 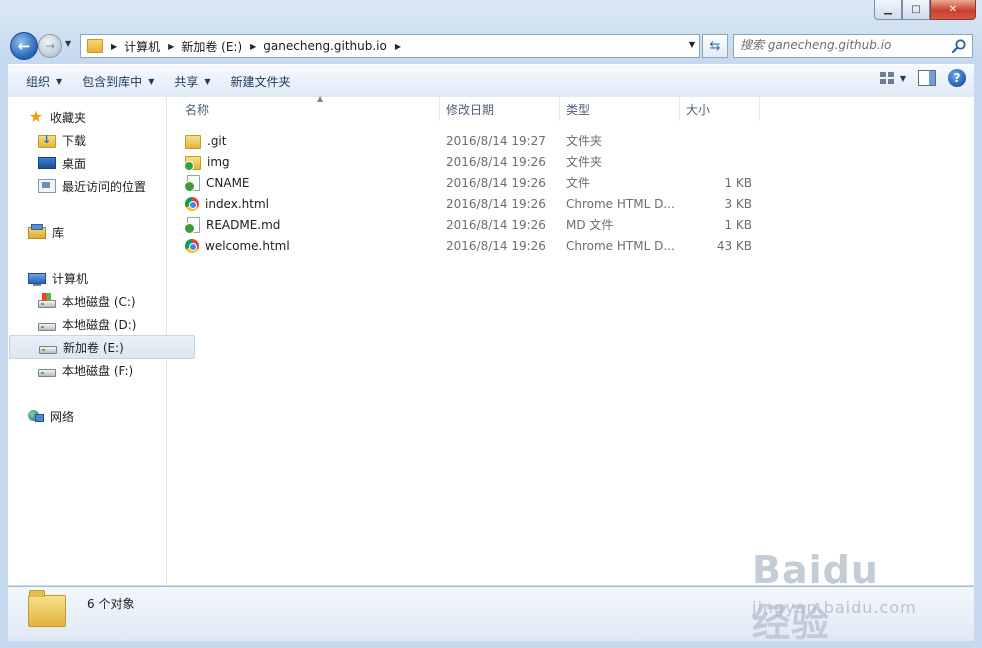 What do you see at coordinates (953, 10) in the screenshot?
I see `close-button: ✕` at bounding box center [953, 10].